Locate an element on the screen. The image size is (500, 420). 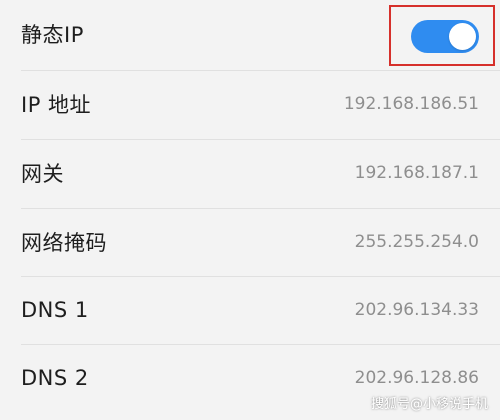
watermark-text: 搜狐号@小移说手机 is located at coordinates (429, 404).